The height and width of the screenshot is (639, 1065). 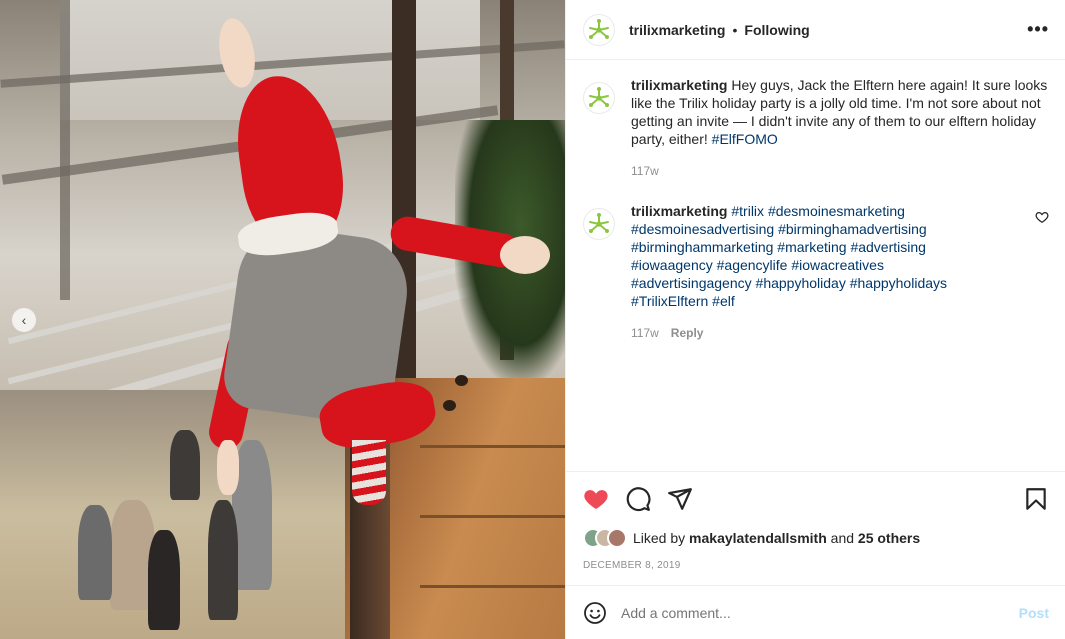 What do you see at coordinates (702, 247) in the screenshot?
I see `hashtag: #birminghammarketing` at bounding box center [702, 247].